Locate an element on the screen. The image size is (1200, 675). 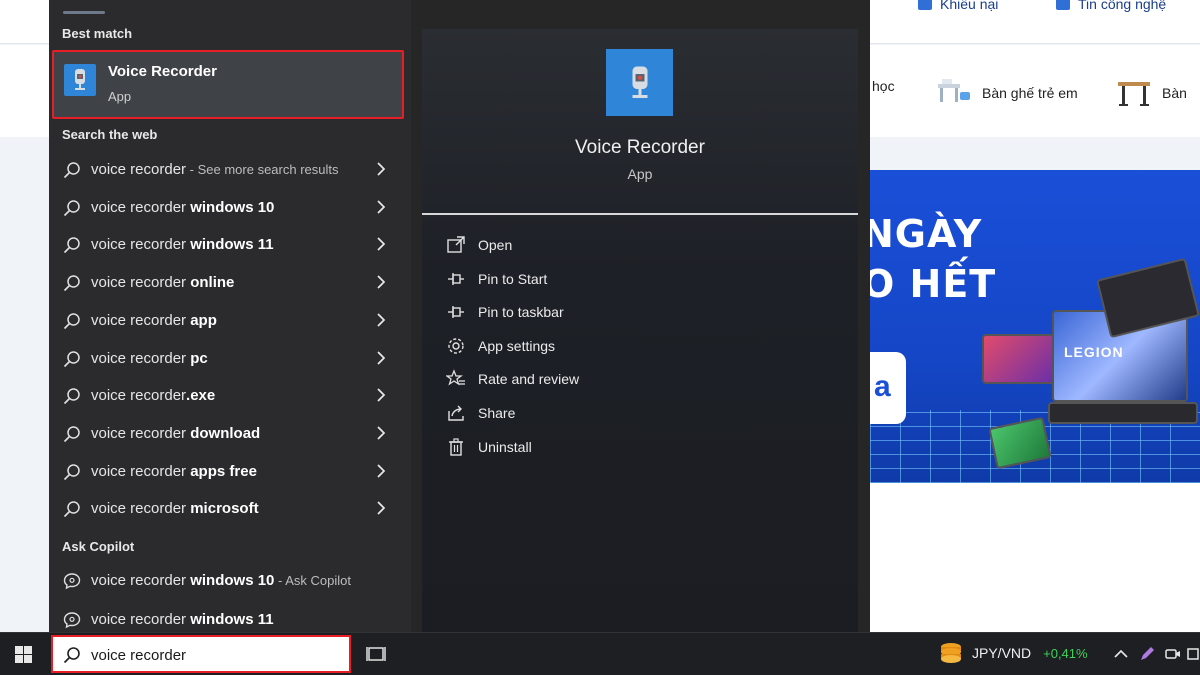
taskbar-search-box: voice recorder is located at coordinates (201, 654).